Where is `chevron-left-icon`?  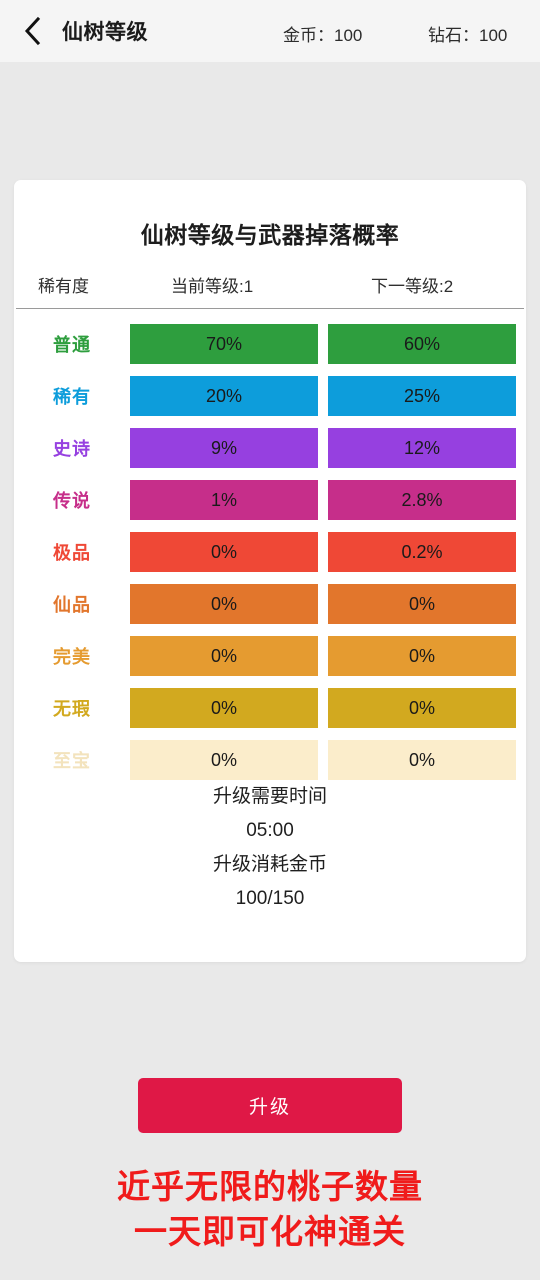 chevron-left-icon is located at coordinates (33, 31).